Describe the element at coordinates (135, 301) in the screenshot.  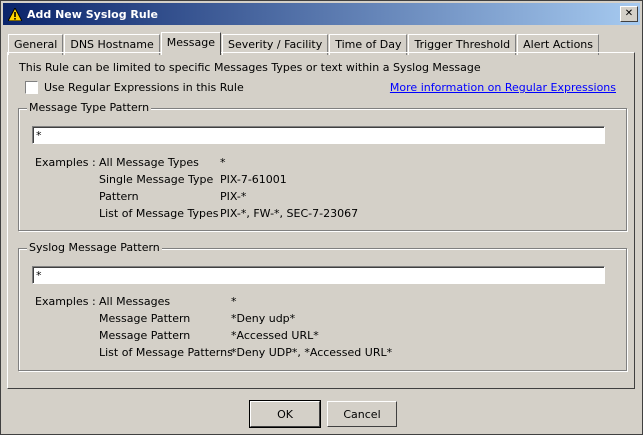
I see `example-name: All Messages` at that location.